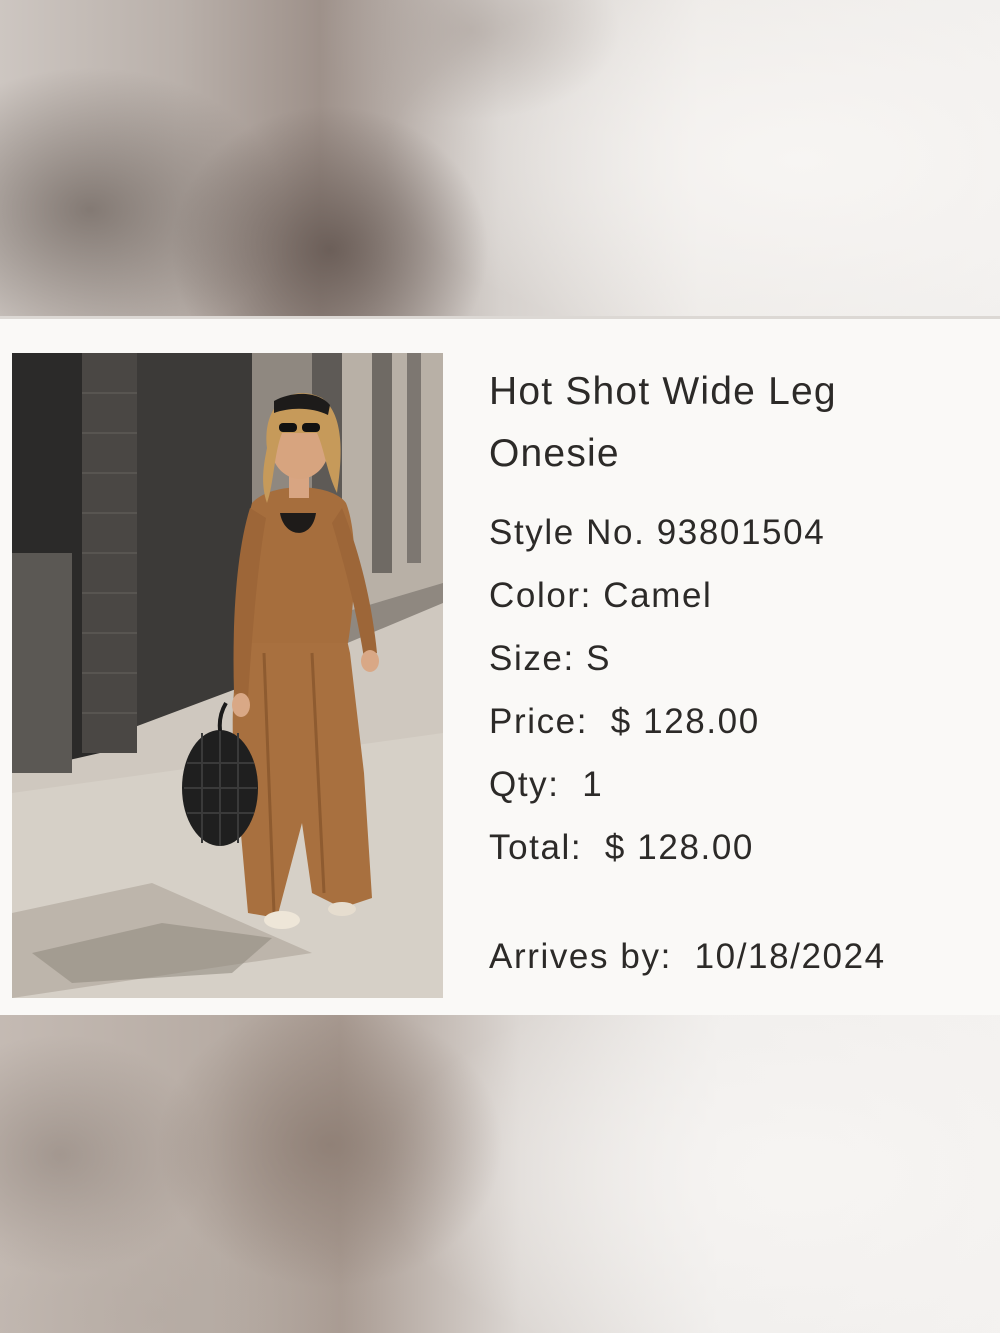 This screenshot has height=1333, width=1000. What do you see at coordinates (599, 658) in the screenshot?
I see `size-value: S` at bounding box center [599, 658].